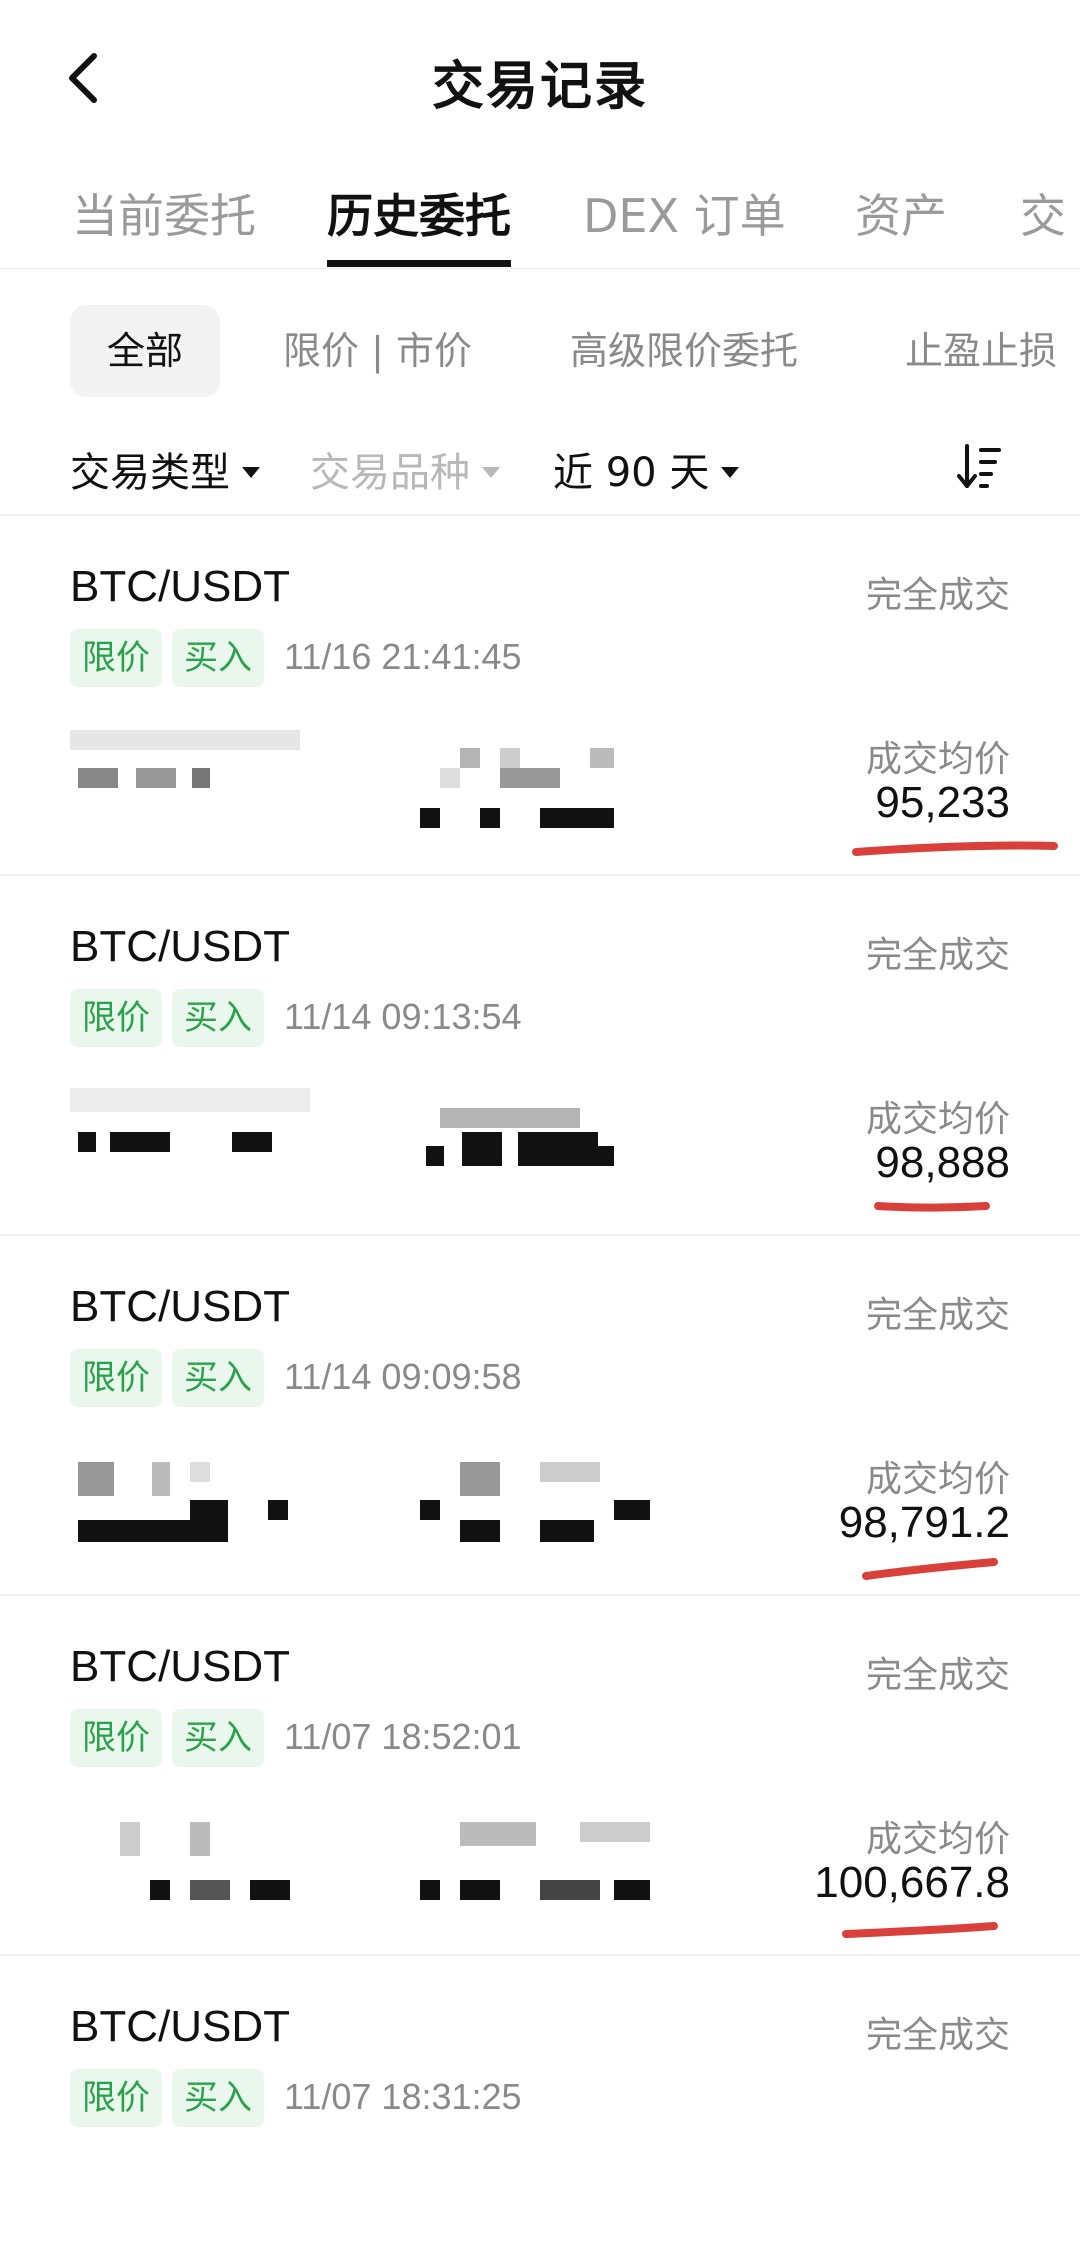 Image resolution: width=1080 pixels, height=2256 pixels. I want to click on filter-trade-type: 交易类型, so click(165, 469).